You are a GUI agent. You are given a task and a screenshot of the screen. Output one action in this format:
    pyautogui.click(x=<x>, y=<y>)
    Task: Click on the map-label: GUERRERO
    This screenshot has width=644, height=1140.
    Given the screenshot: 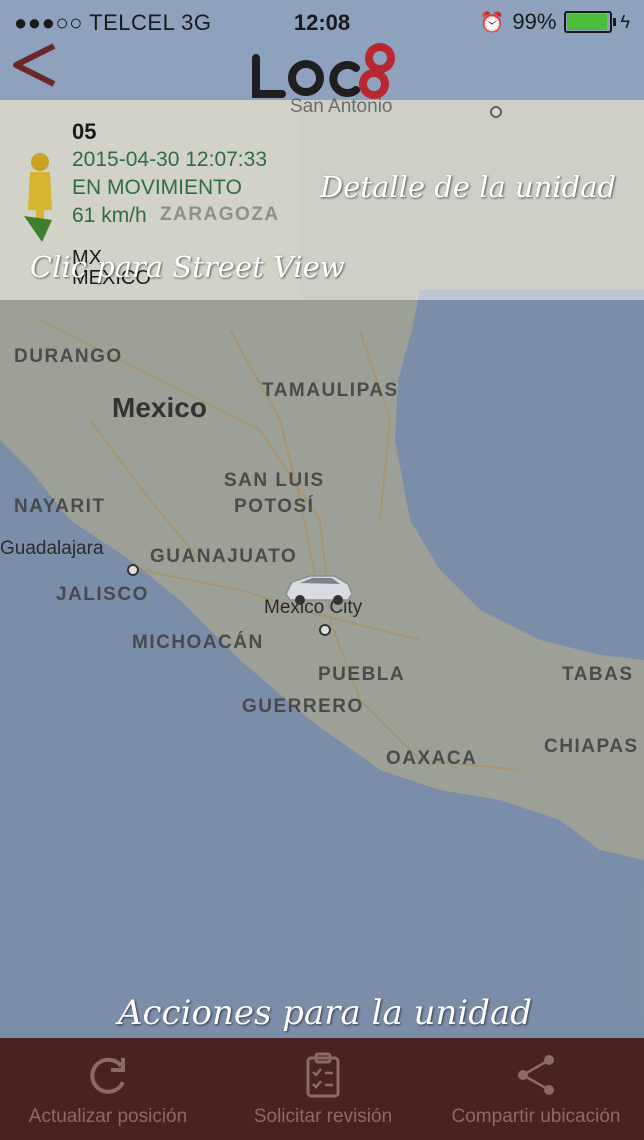 What is the action you would take?
    pyautogui.click(x=303, y=706)
    